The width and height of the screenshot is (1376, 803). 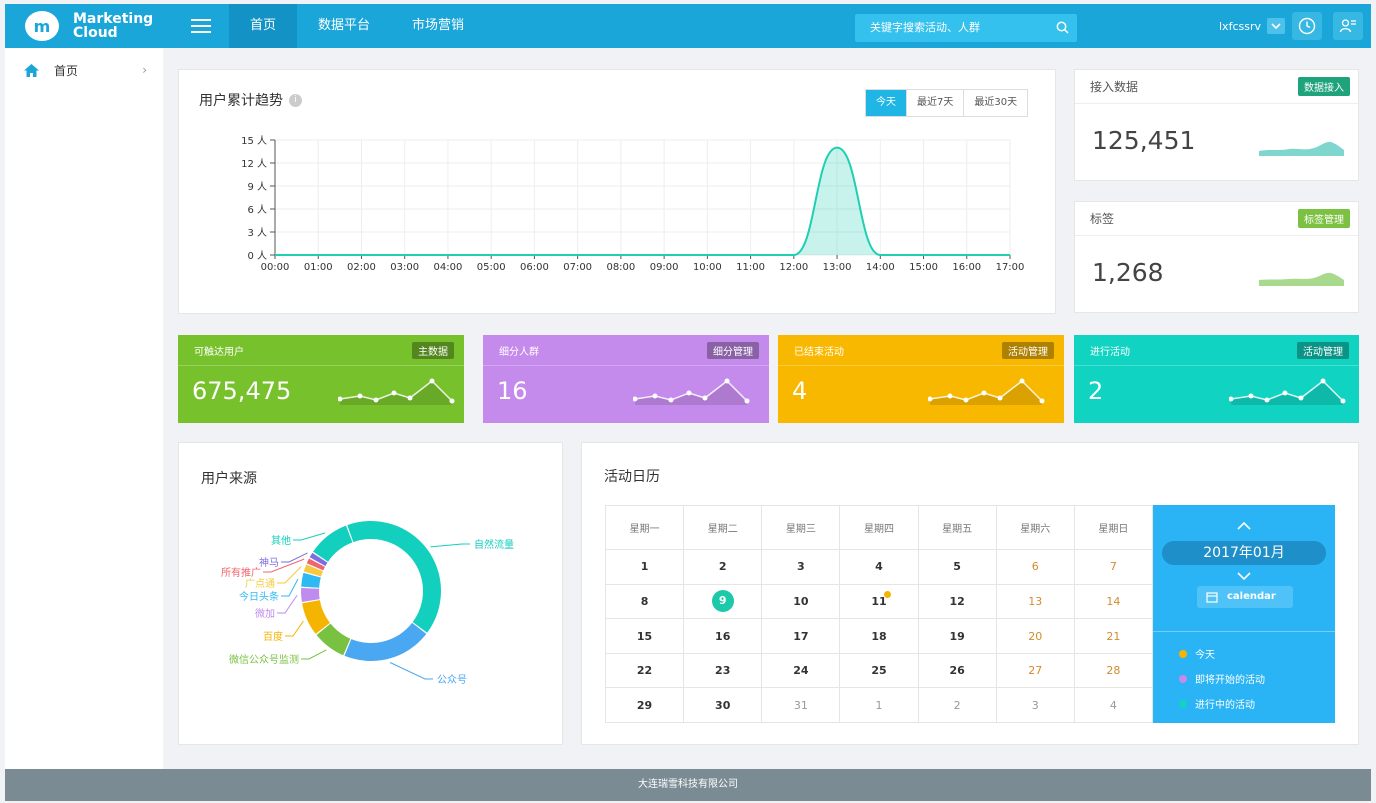 What do you see at coordinates (1035, 601) in the screenshot?
I see `calendar-day: 13` at bounding box center [1035, 601].